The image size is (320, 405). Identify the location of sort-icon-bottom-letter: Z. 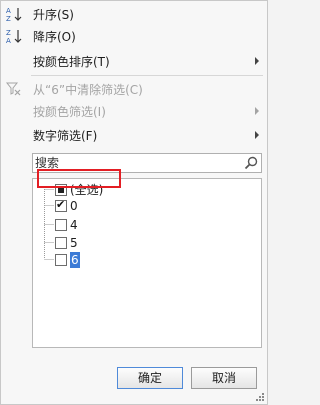
(8, 18).